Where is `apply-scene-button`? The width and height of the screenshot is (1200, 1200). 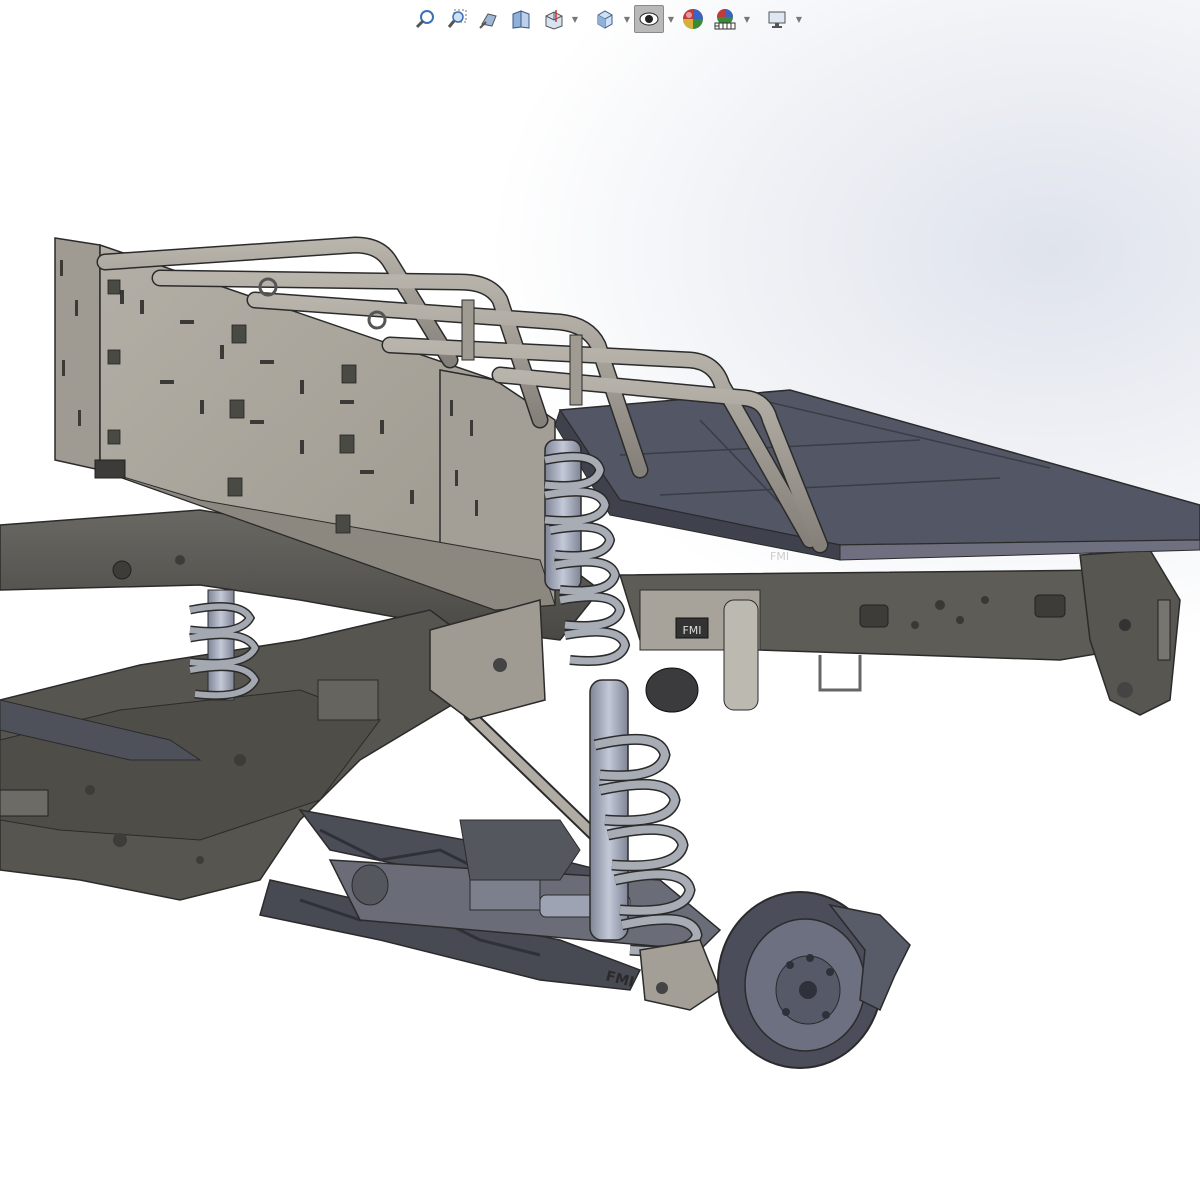 apply-scene-button is located at coordinates (725, 19).